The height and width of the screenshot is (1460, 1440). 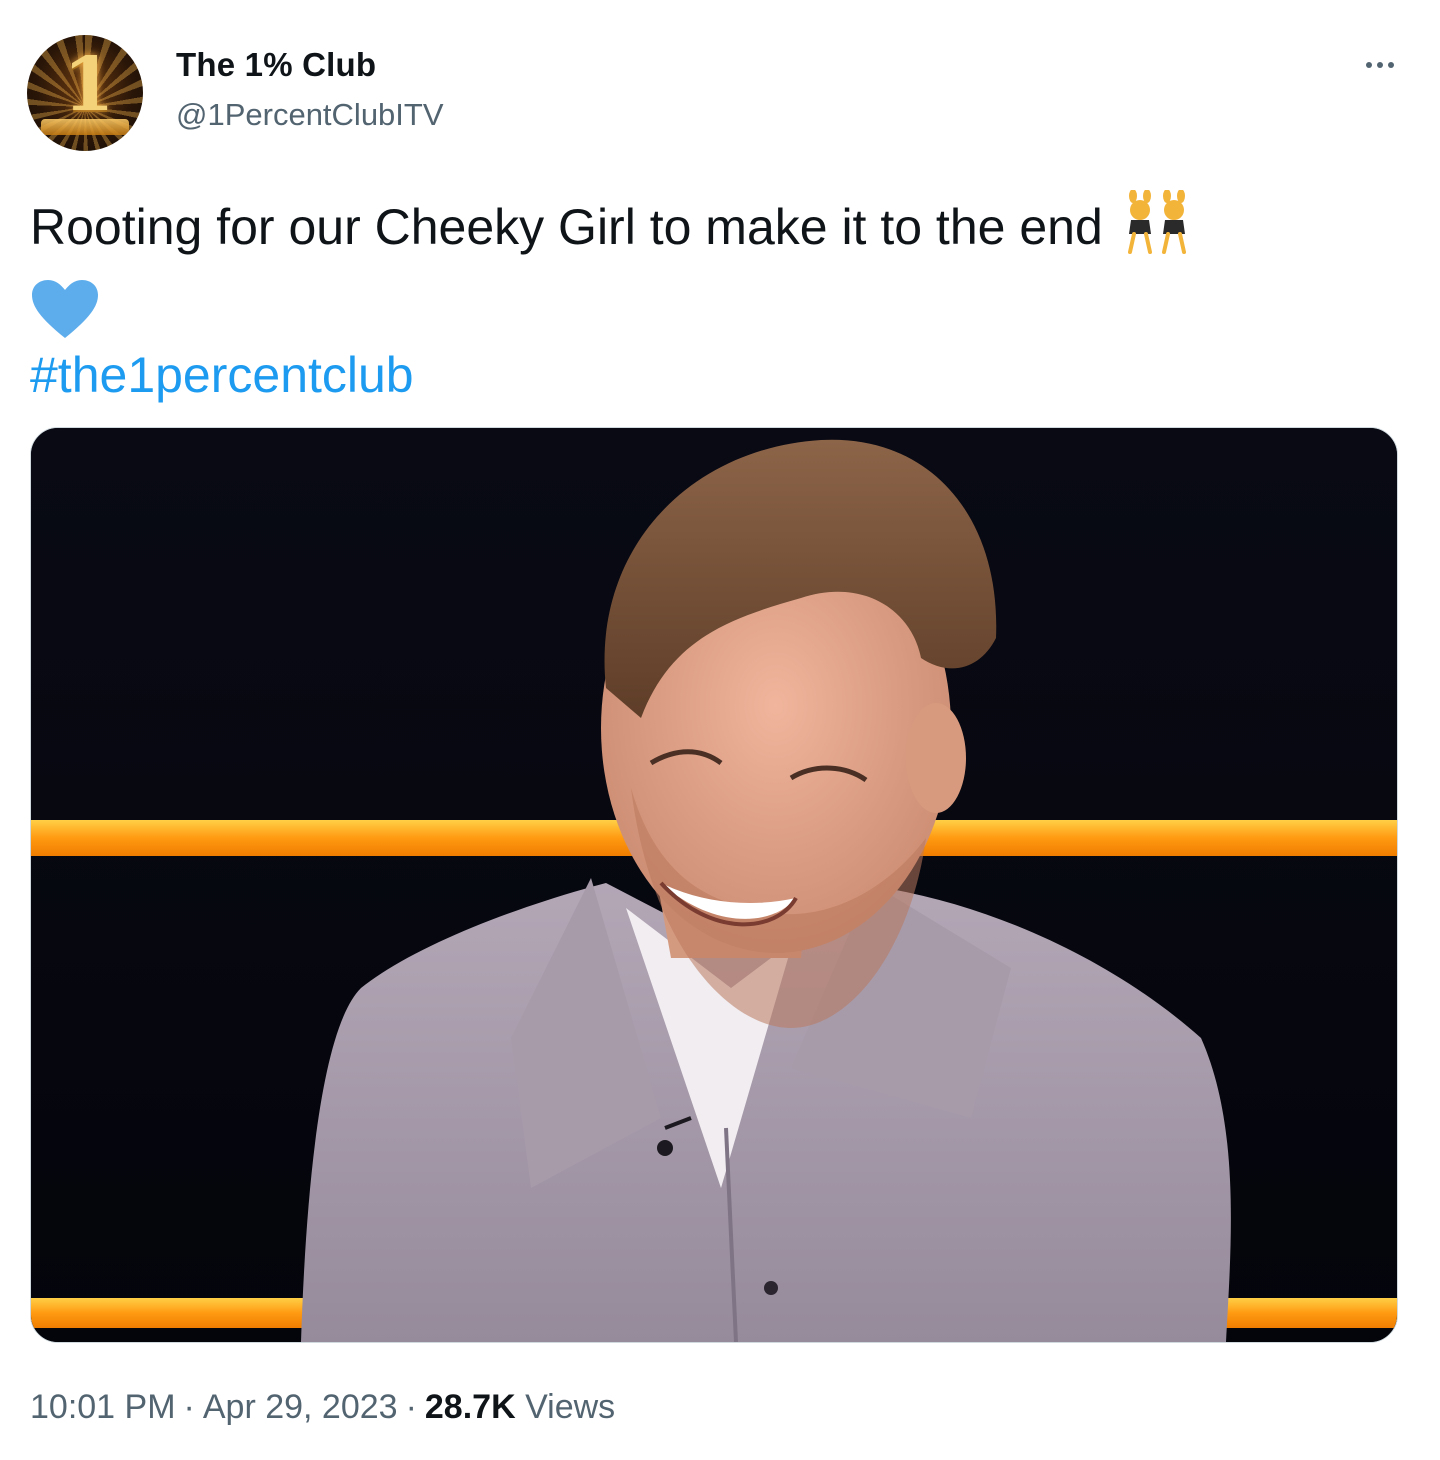 I want to click on tweet-date: Apr 29, 2023, so click(x=300, y=1407).